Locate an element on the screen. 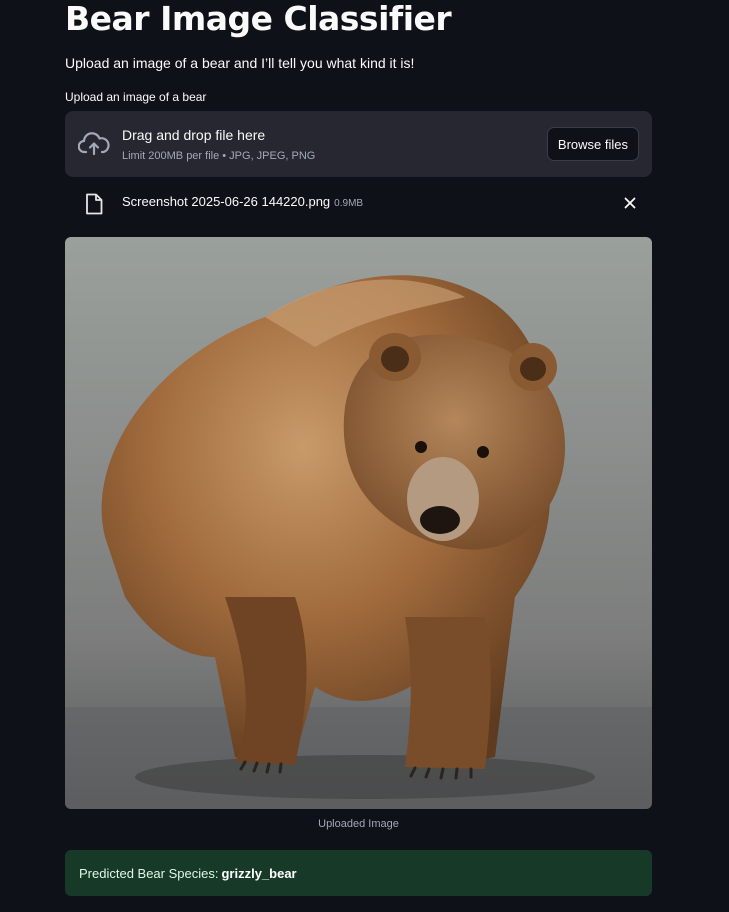 The image size is (729, 912). image-caption: Uploaded Image is located at coordinates (358, 824).